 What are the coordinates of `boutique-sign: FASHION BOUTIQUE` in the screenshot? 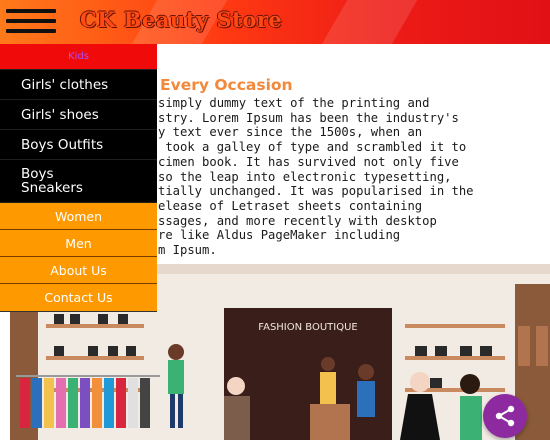 It's located at (307, 327).